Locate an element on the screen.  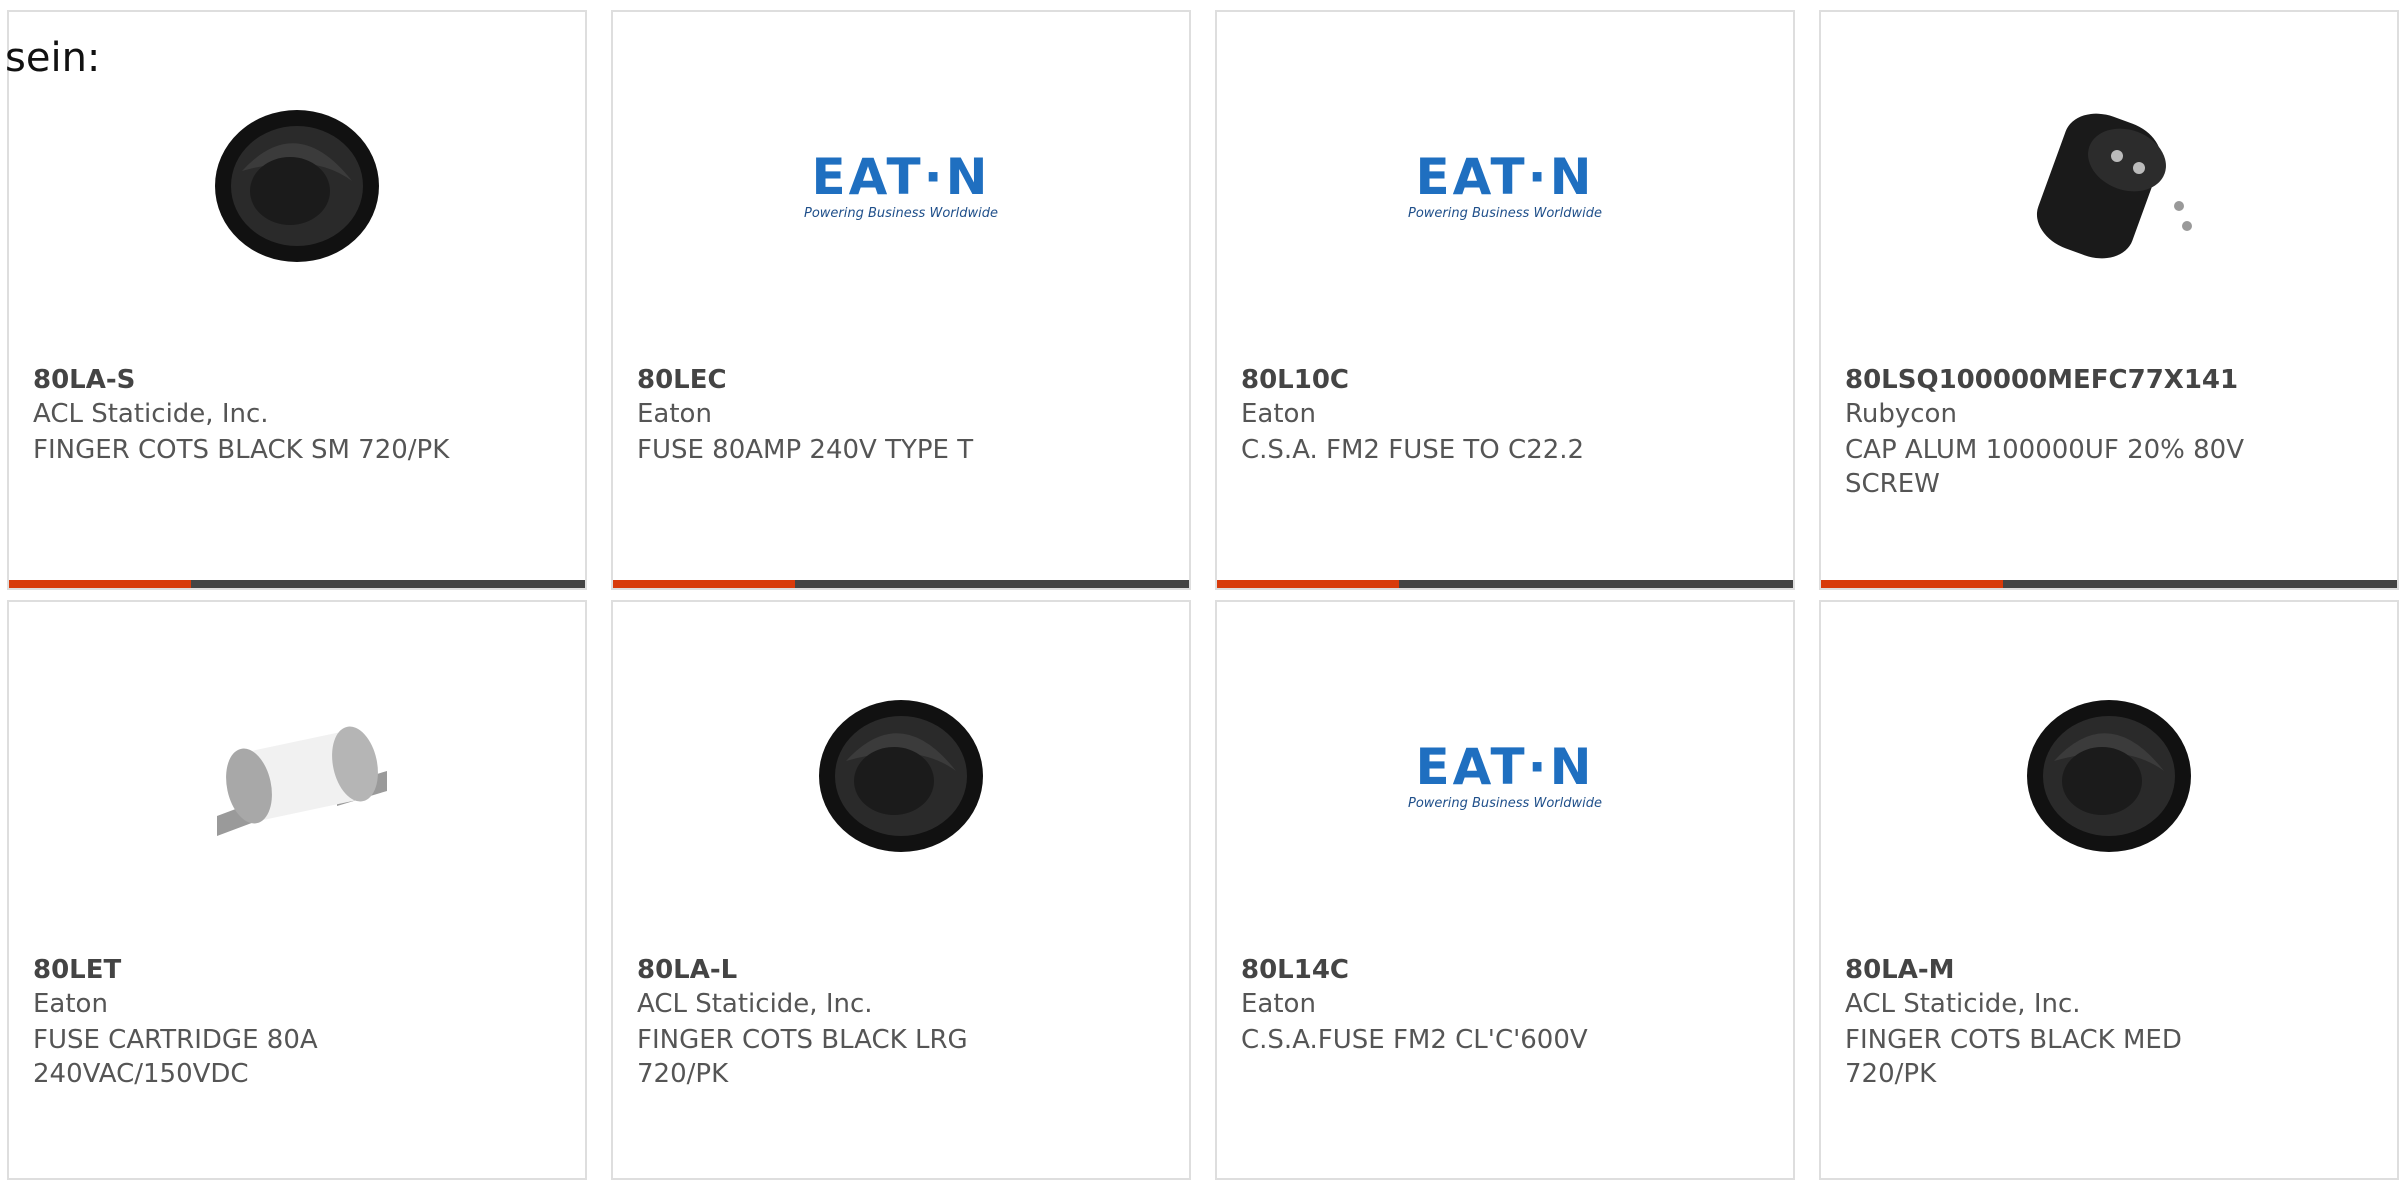
description: FINGER COTS BLACK LRG 720/PK is located at coordinates (802, 1057).